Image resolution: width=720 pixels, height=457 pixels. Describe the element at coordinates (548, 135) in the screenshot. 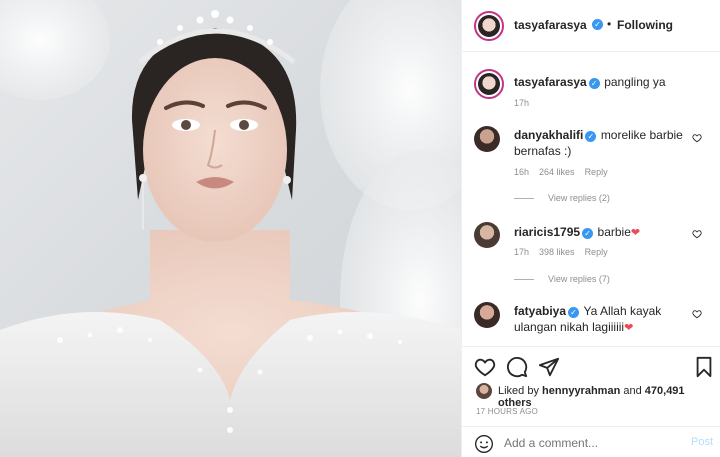

I see `comment-username: danyakhalifi` at that location.